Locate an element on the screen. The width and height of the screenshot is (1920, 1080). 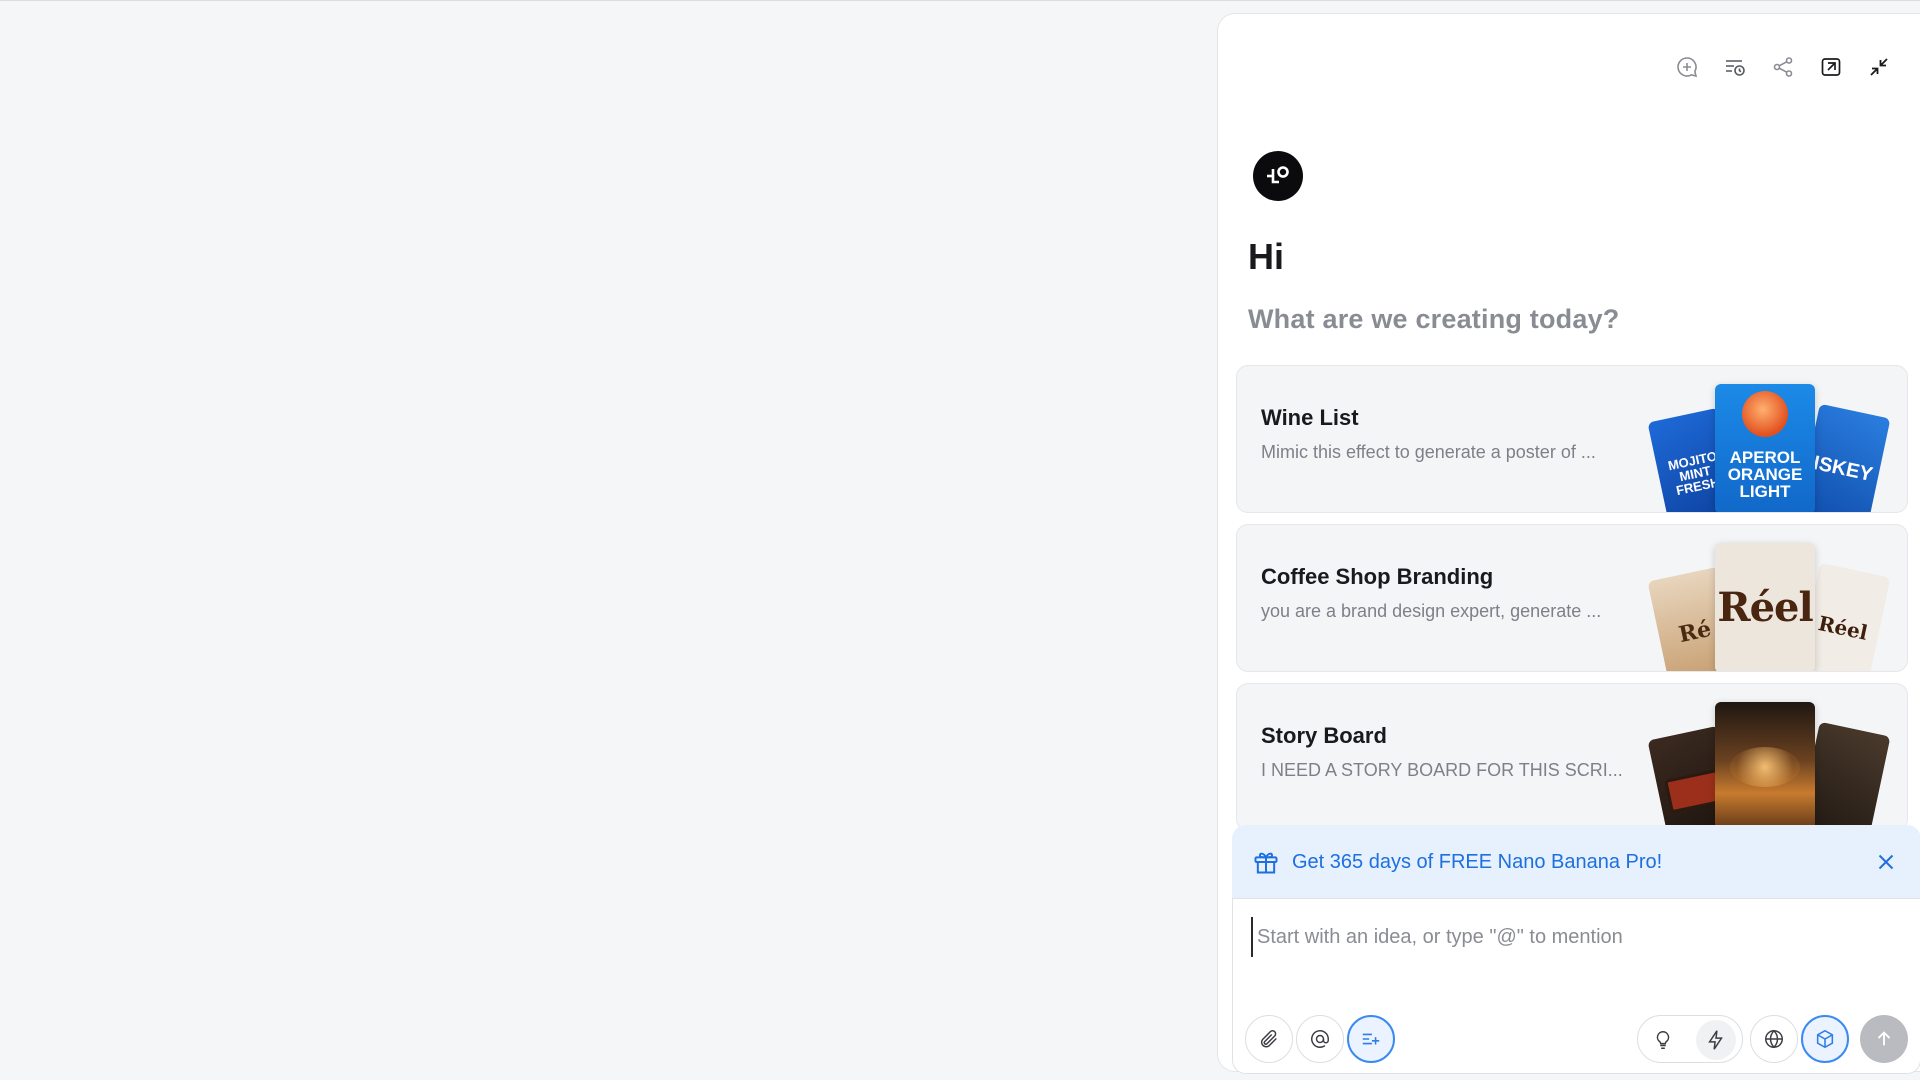
3d-model-button is located at coordinates (1825, 1039).